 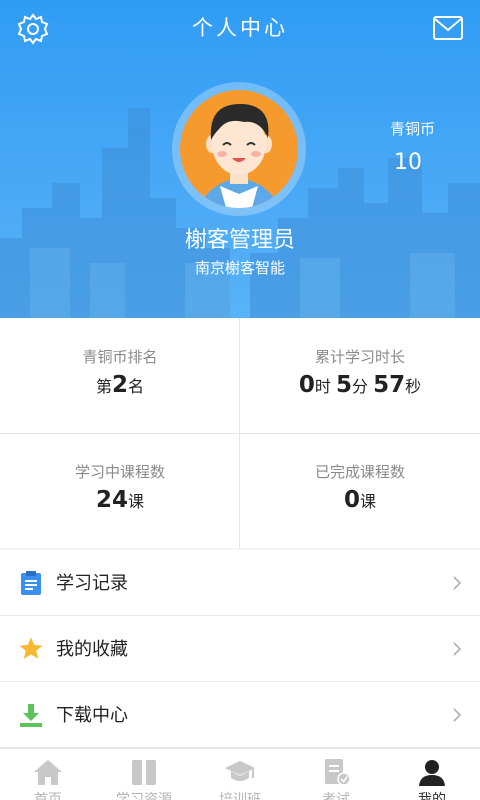 I want to click on tab-exam: 考试, so click(x=336, y=774).